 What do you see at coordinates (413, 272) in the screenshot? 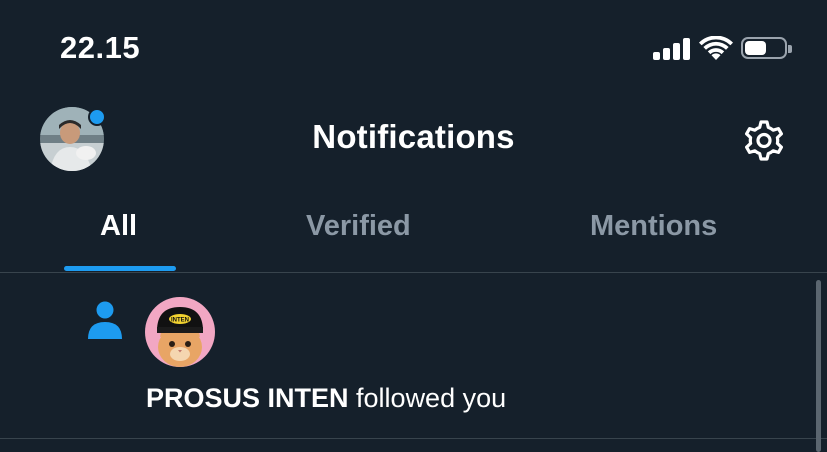
I see `tabs-divider` at bounding box center [413, 272].